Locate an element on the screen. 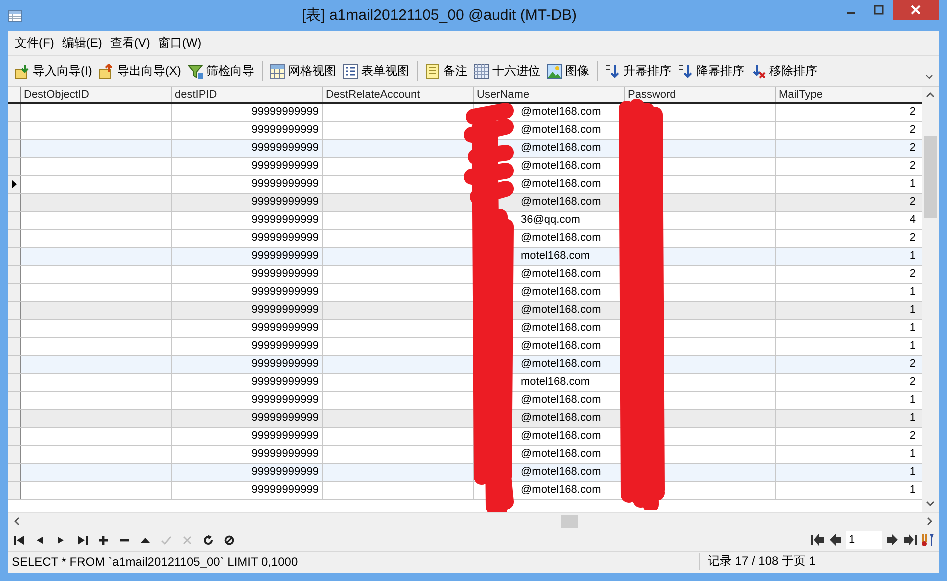  overflow-icon is located at coordinates (929, 77).